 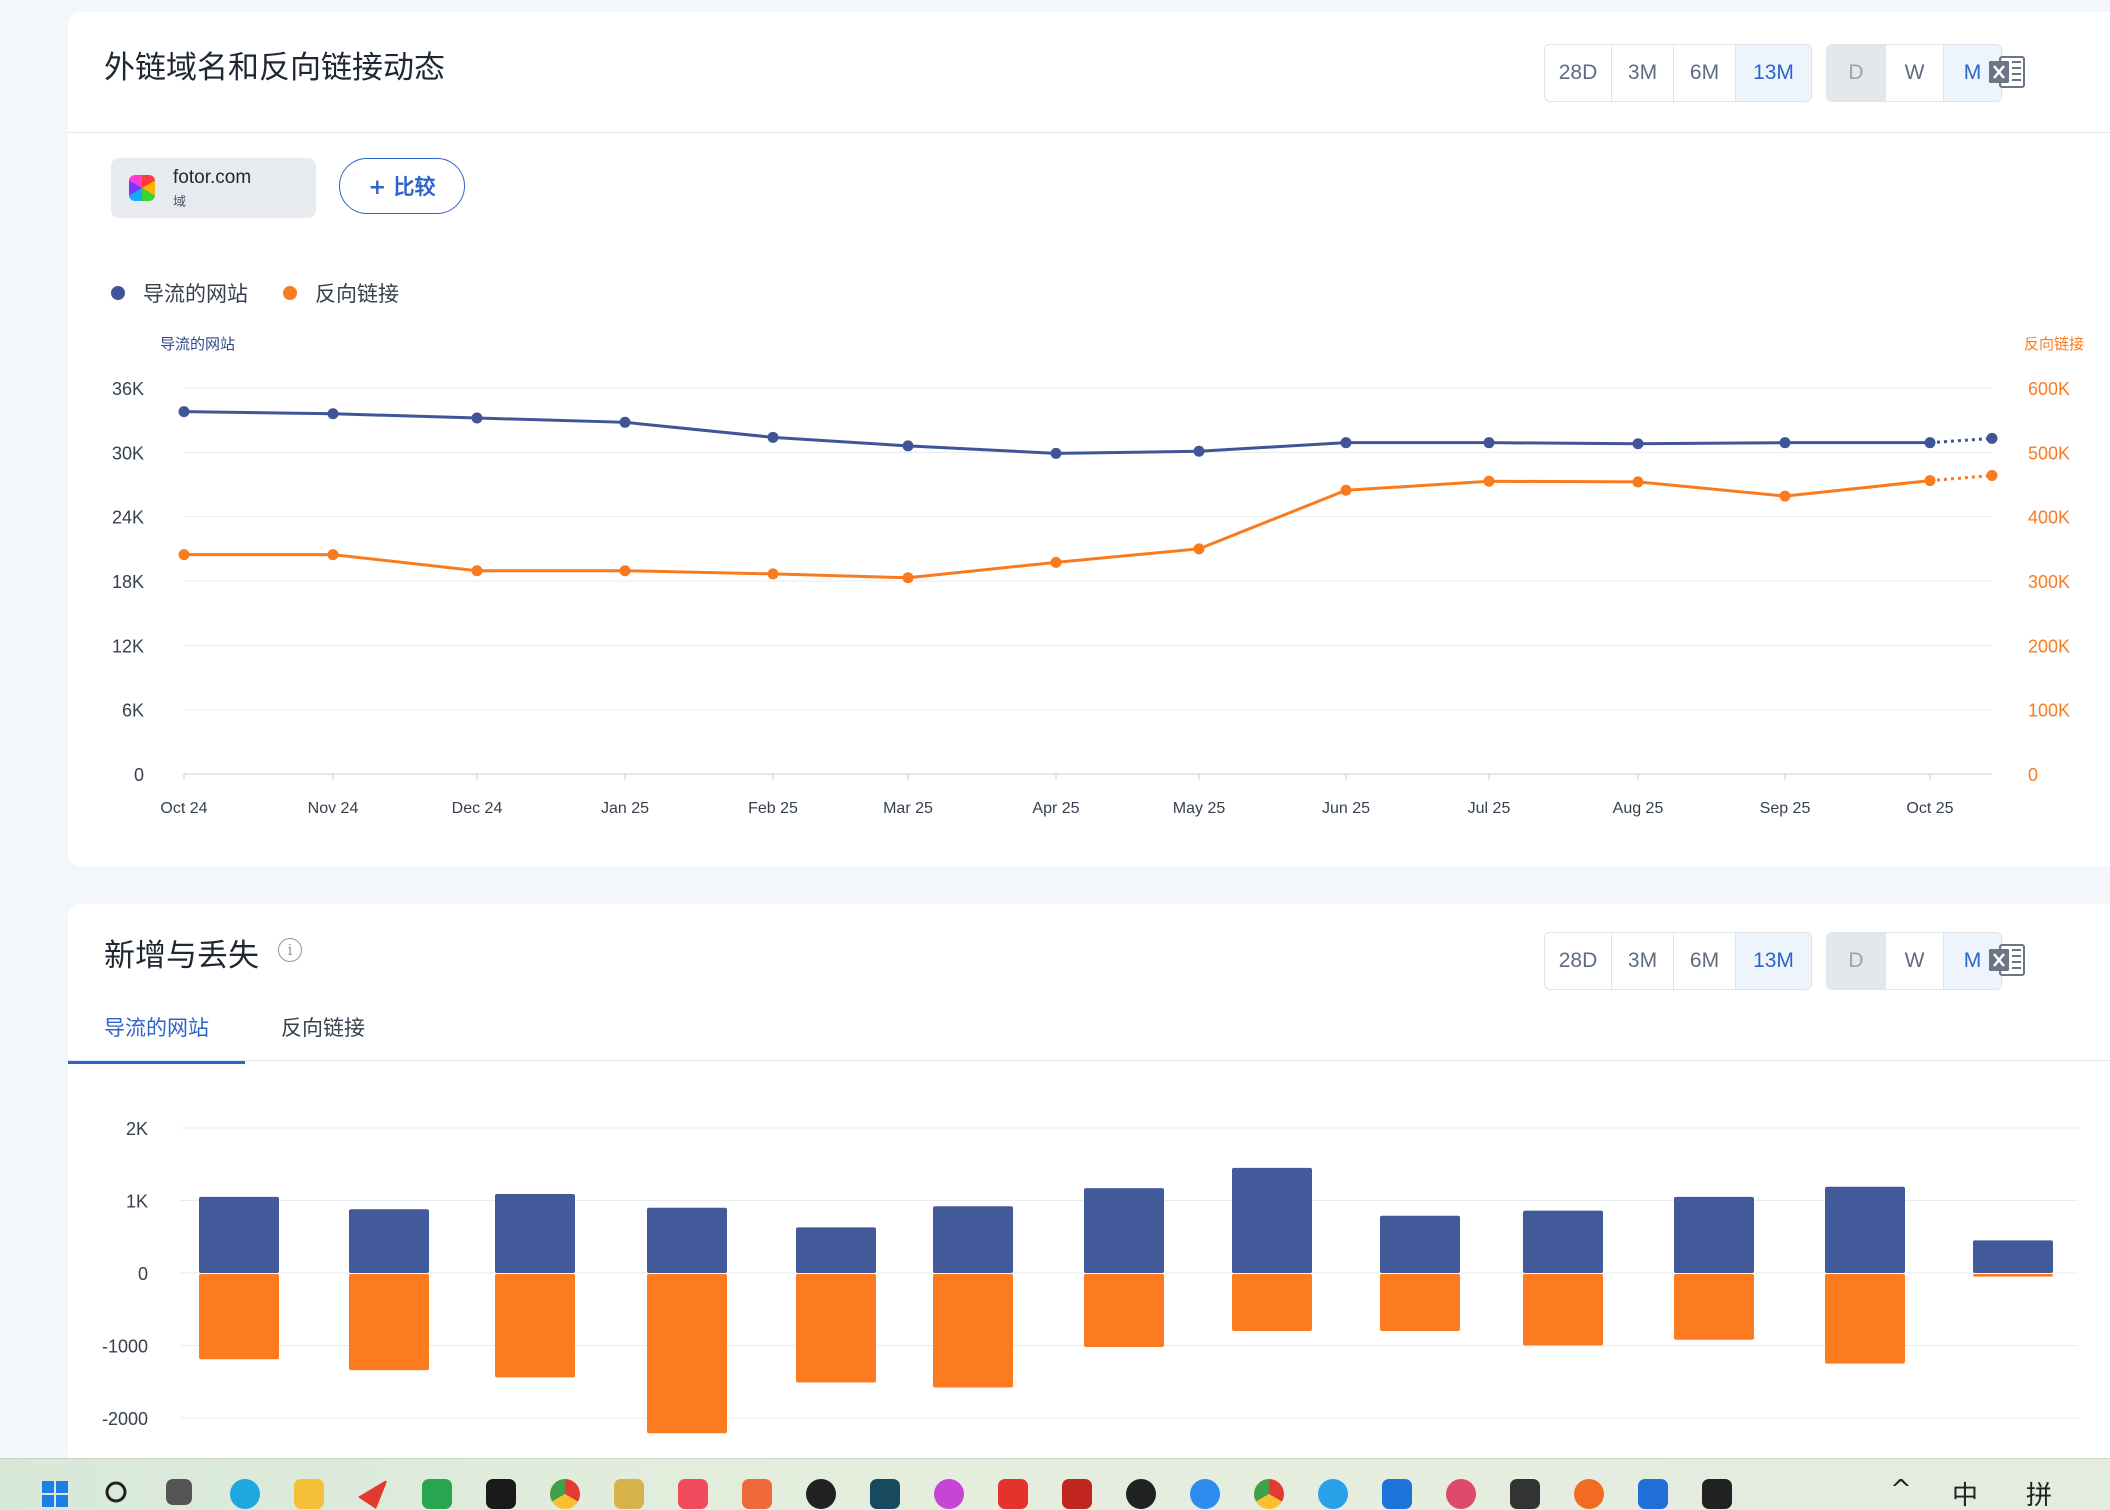 What do you see at coordinates (125, 1347) in the screenshot?
I see `y-axis-tick: -1000` at bounding box center [125, 1347].